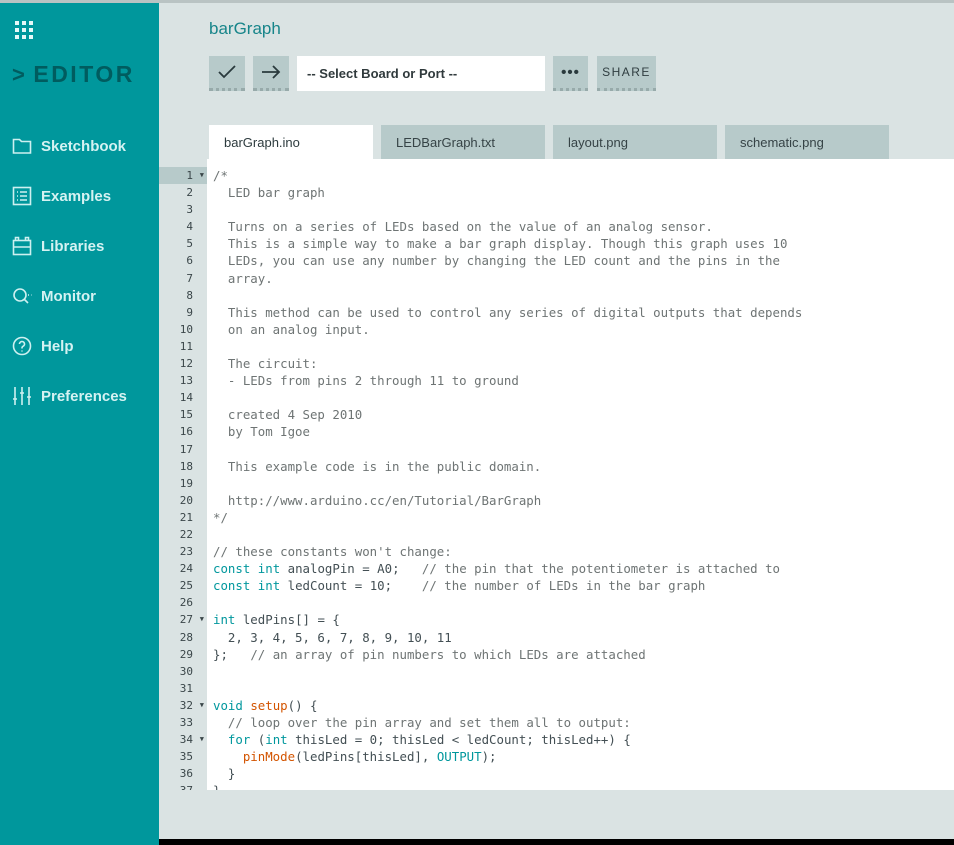  What do you see at coordinates (556, 602) in the screenshot?
I see `code-line: 26` at bounding box center [556, 602].